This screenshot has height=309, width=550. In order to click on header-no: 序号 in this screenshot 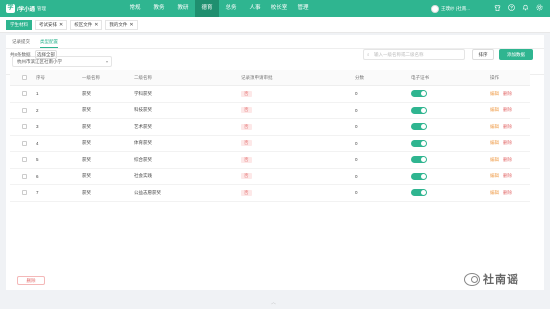, I will do `click(59, 78)`.